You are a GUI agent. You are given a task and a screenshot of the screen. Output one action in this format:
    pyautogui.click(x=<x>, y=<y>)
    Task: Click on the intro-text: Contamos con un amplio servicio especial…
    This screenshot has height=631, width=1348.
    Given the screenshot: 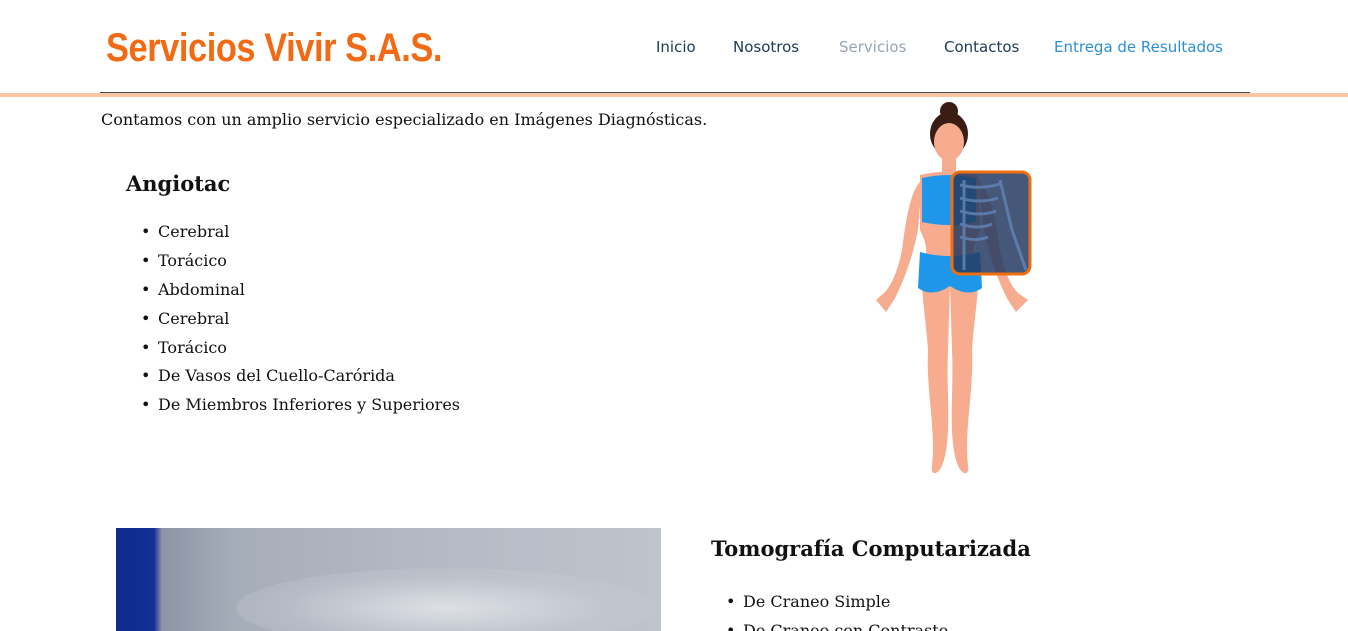 What is the action you would take?
    pyautogui.click(x=404, y=119)
    